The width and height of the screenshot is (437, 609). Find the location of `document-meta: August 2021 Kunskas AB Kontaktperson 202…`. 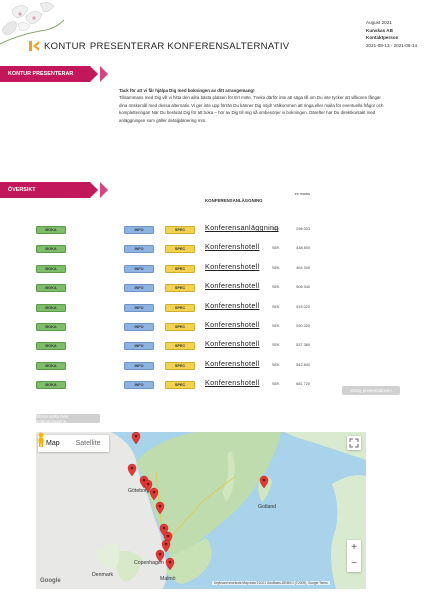

document-meta: August 2021 Kunskas AB Kontaktperson 202… is located at coordinates (391, 34).